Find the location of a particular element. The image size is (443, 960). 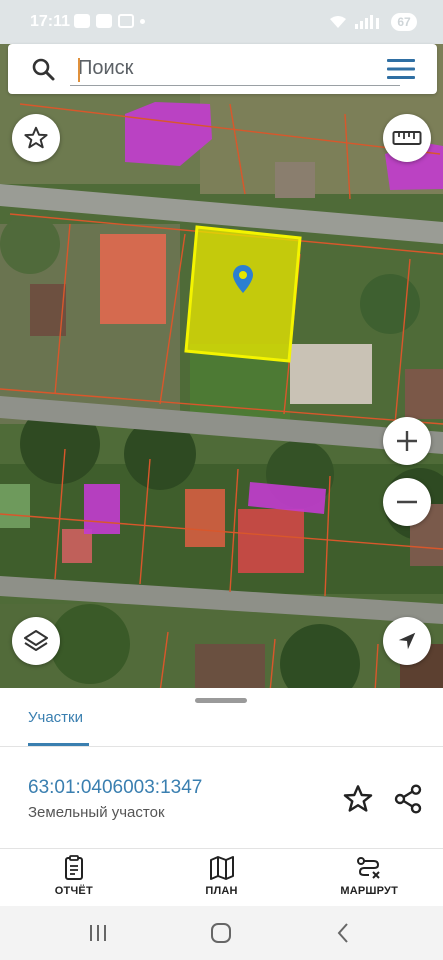

layers-icon is located at coordinates (36, 640).